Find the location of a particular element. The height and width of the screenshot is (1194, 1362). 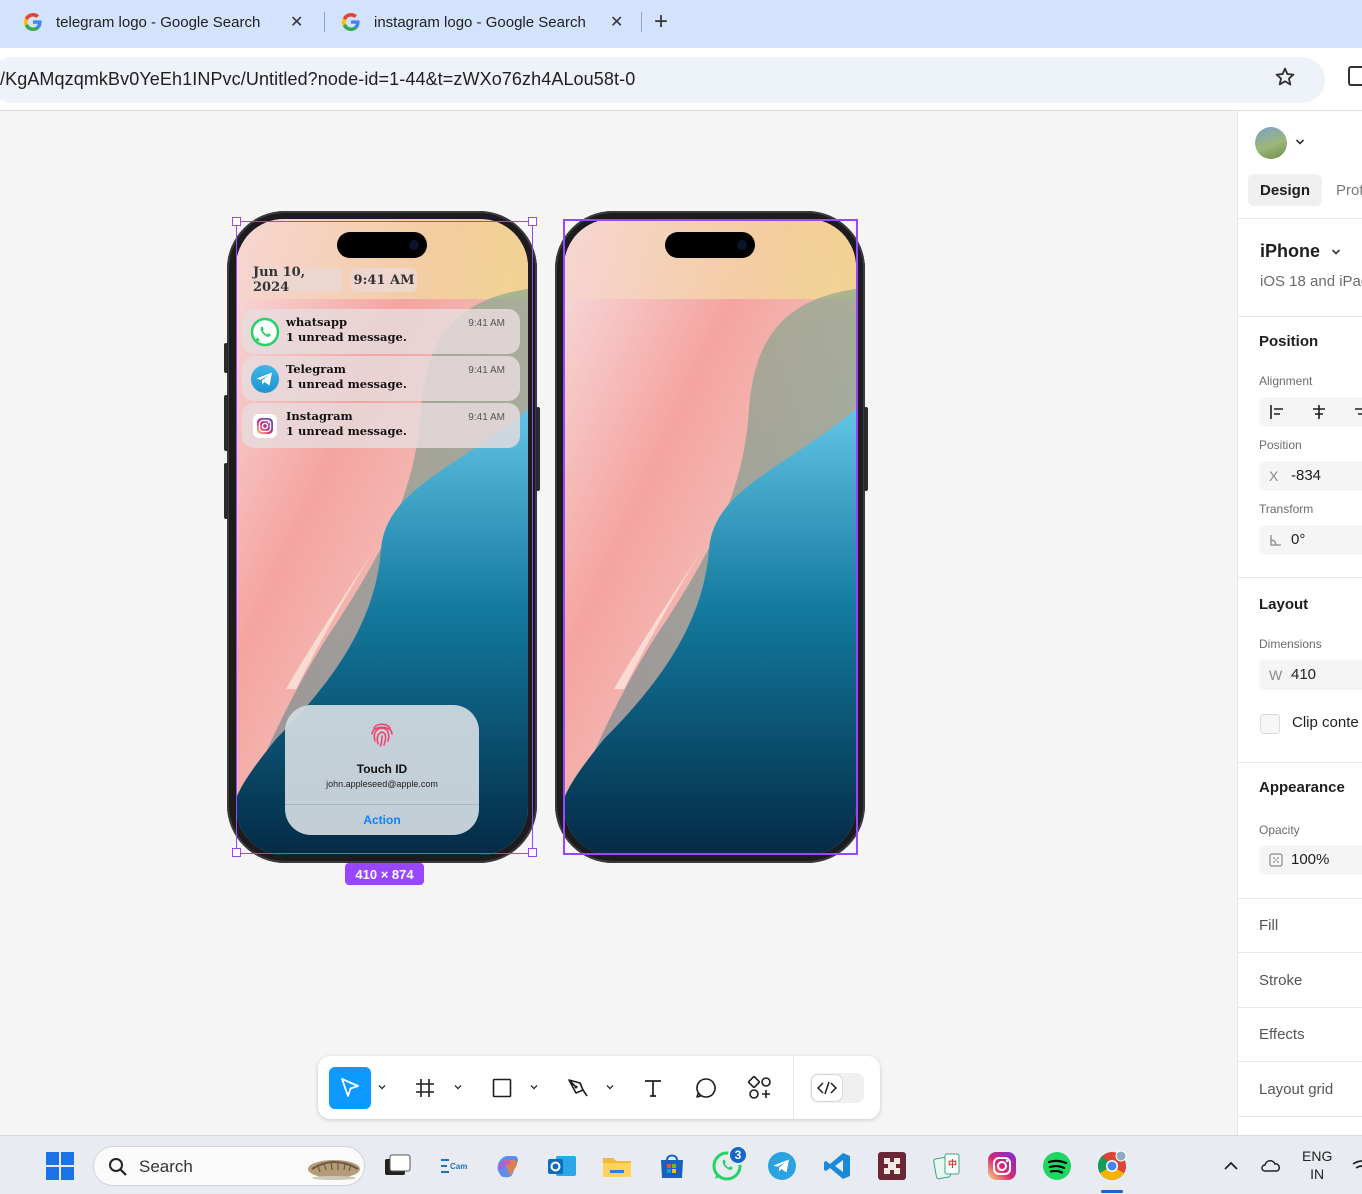

task-view-icon is located at coordinates (397, 1166).